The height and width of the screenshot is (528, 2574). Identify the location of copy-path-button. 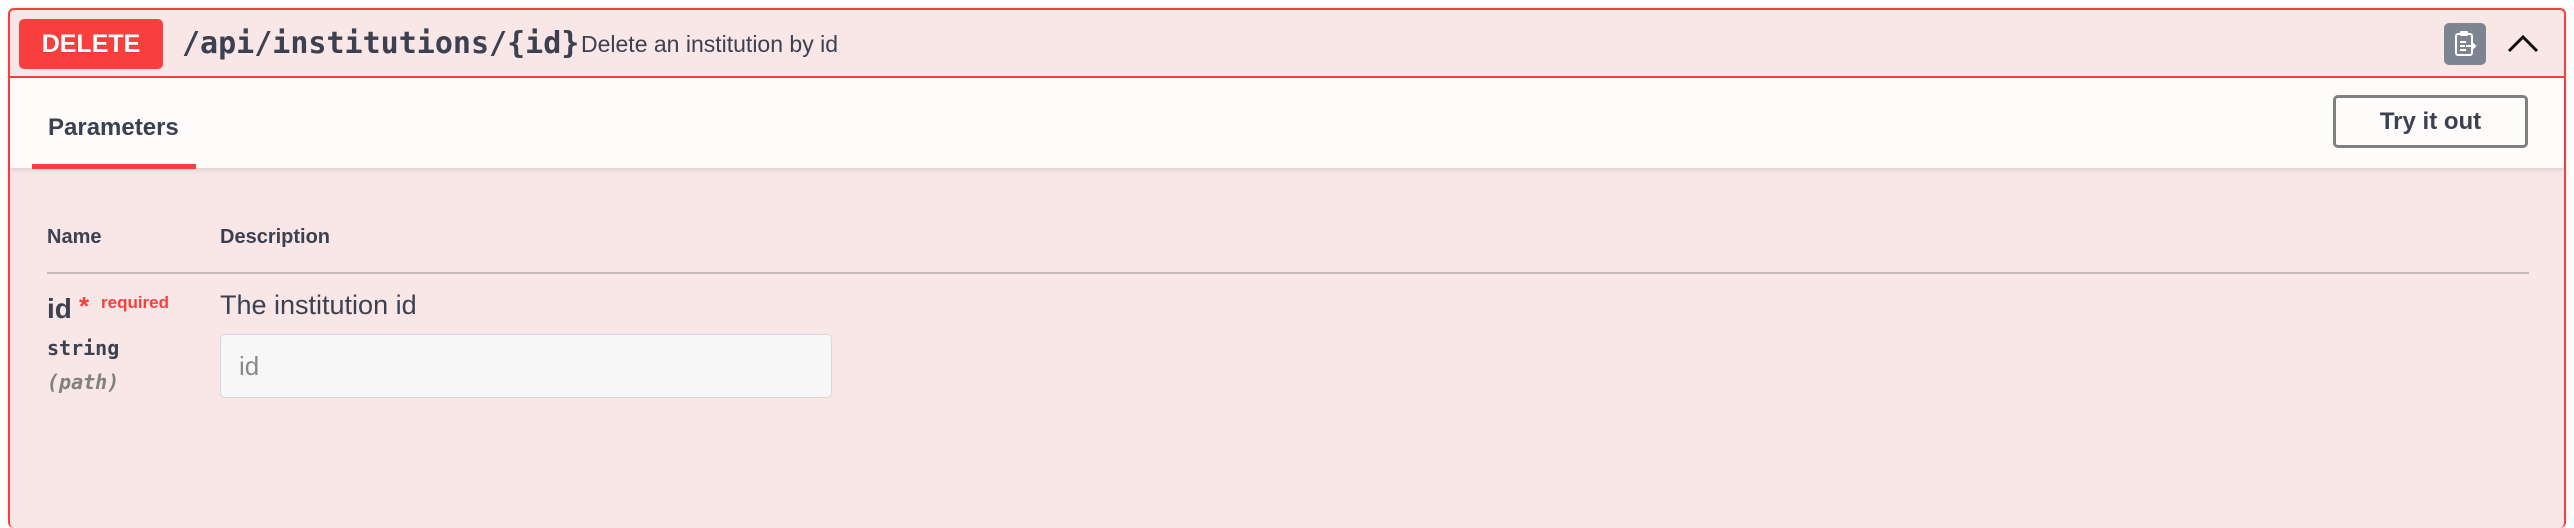
(2465, 44).